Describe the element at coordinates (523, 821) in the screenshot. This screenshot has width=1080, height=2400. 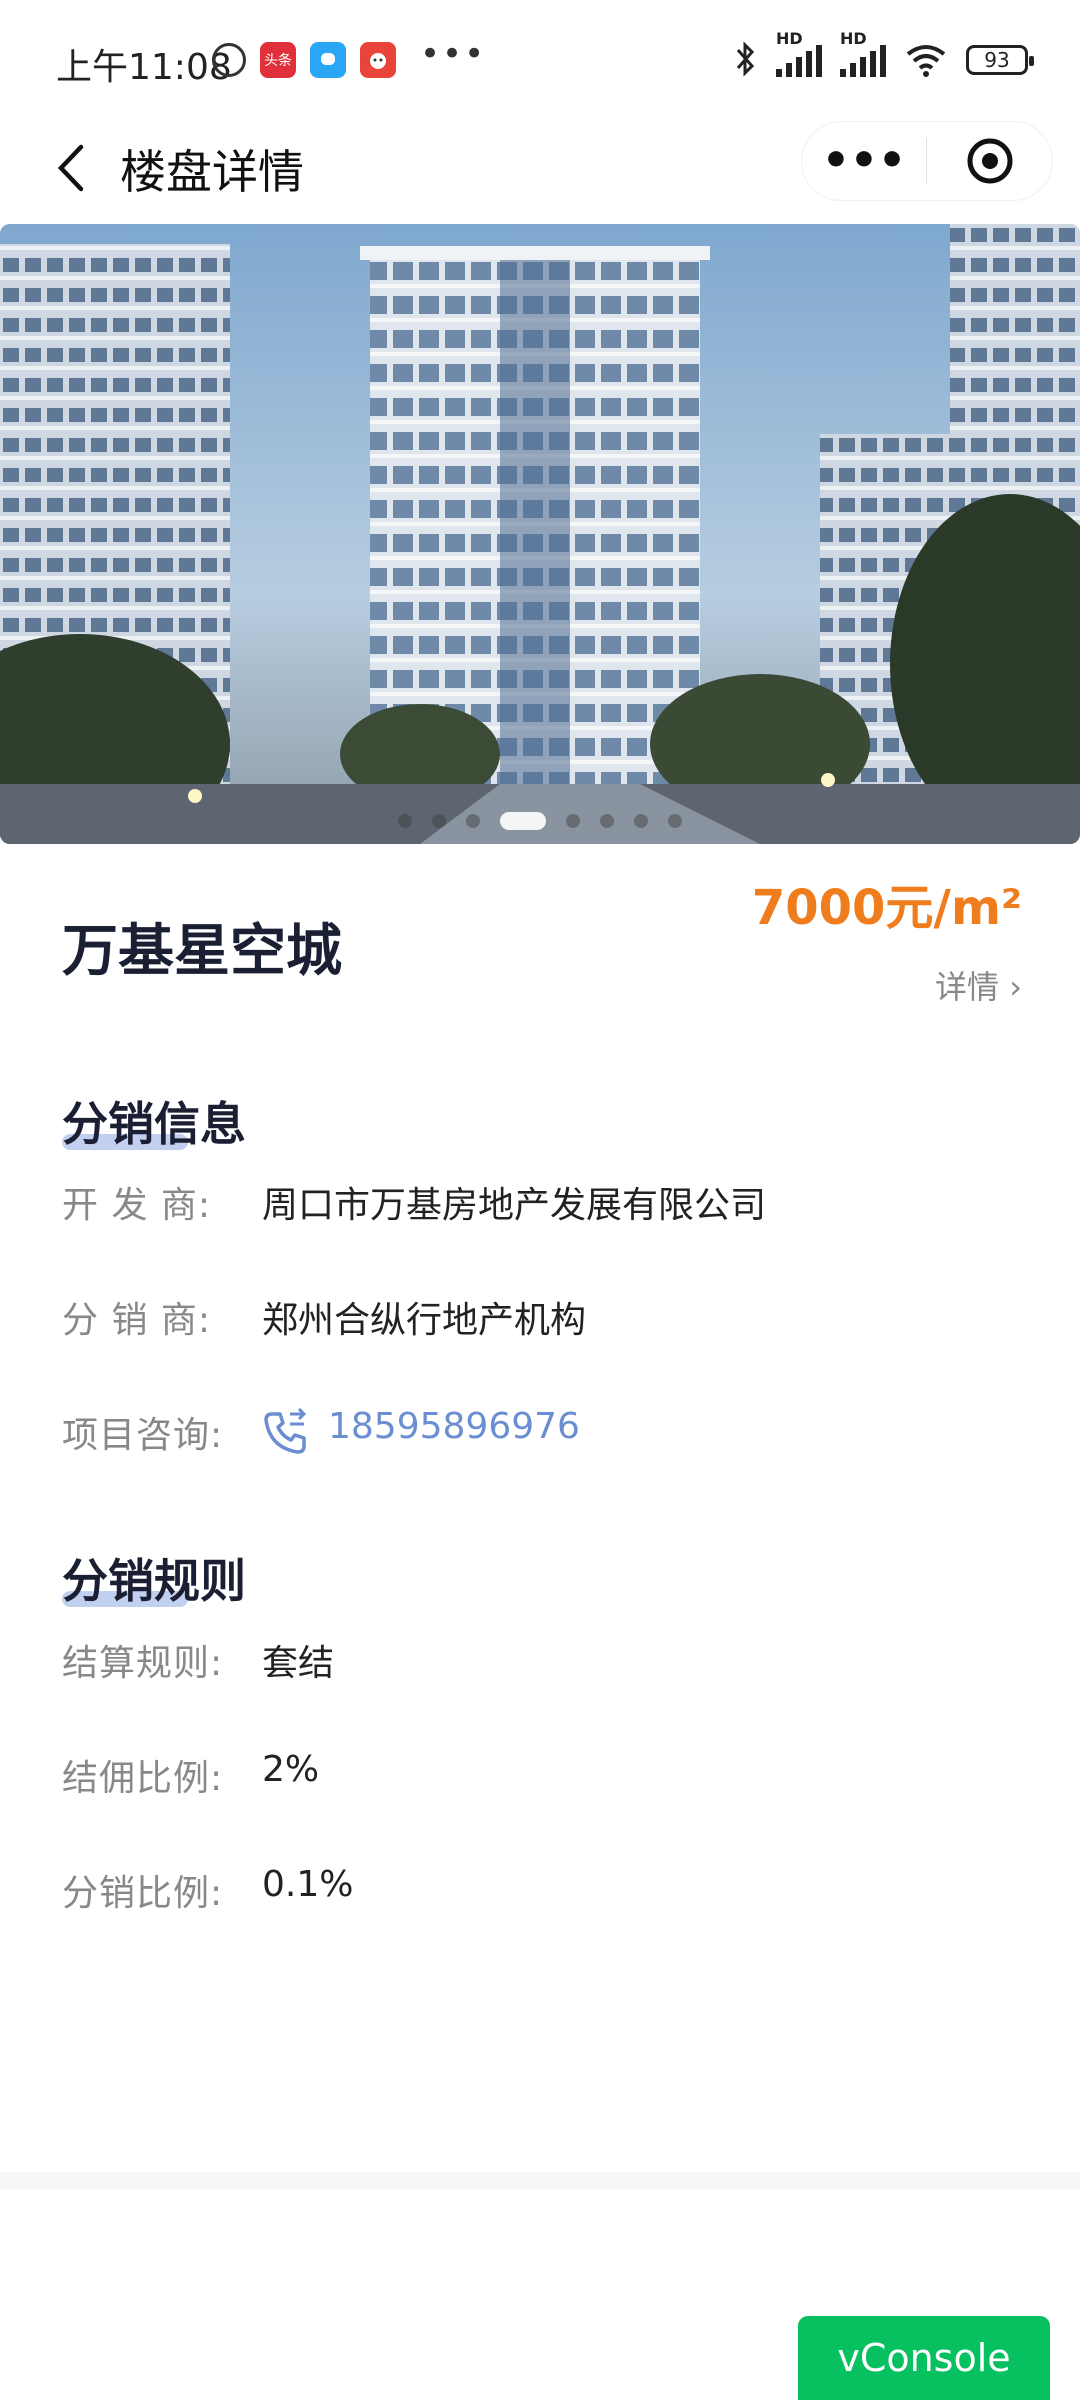
I see `carousel-dot-active` at that location.